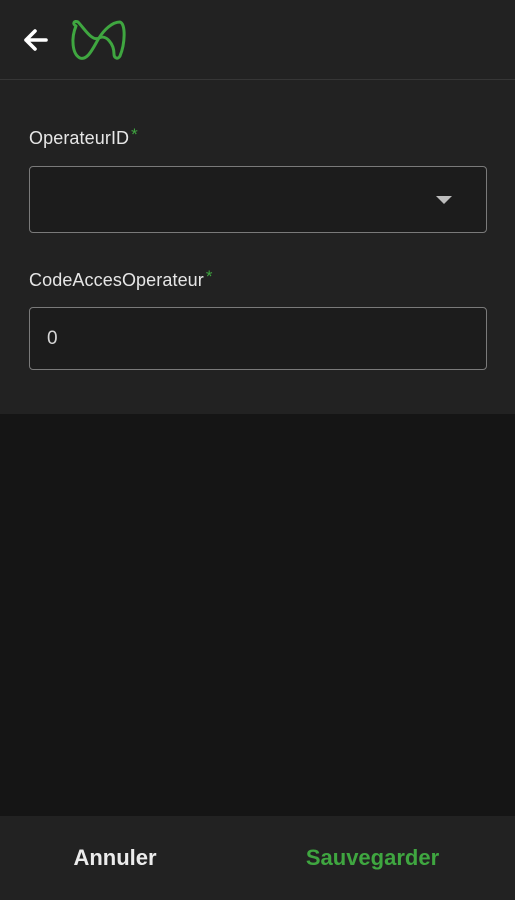 The height and width of the screenshot is (900, 515). I want to click on operateur-id-label: OperateurID *, so click(83, 137).